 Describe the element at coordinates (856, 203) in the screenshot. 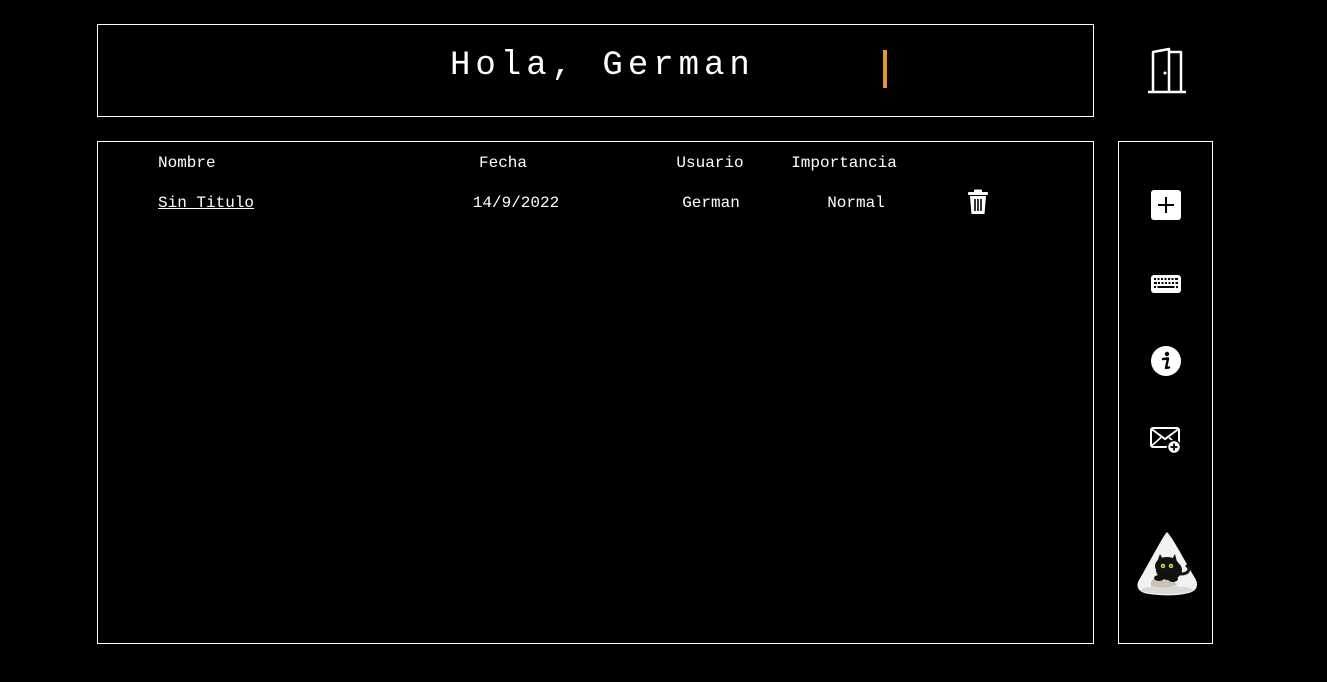

I see `note-importance: Normal` at that location.